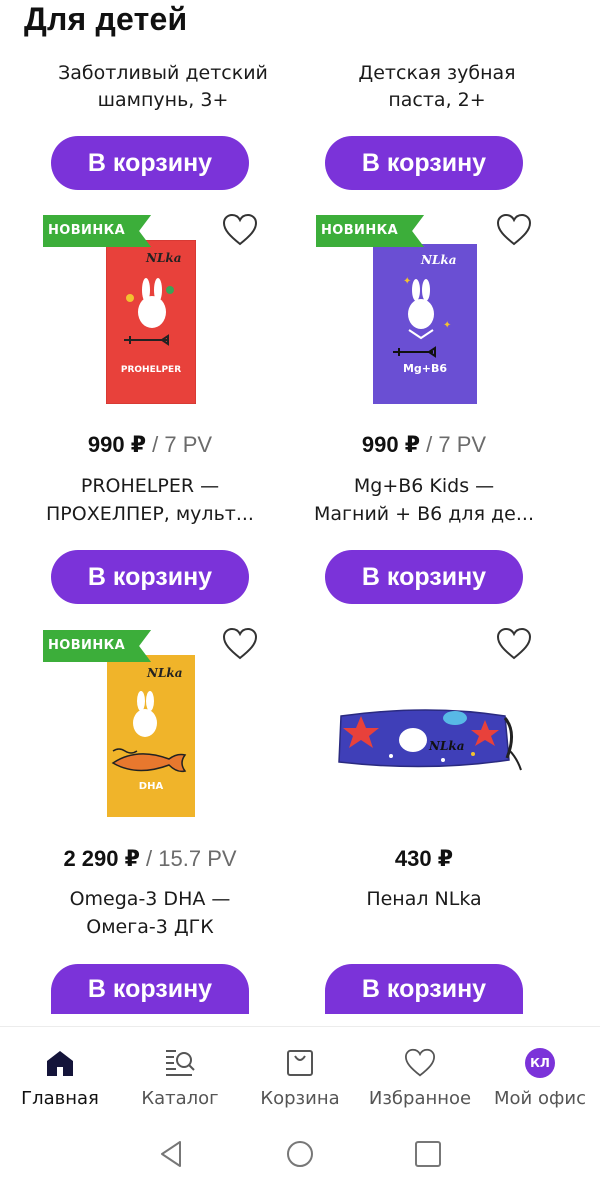  Describe the element at coordinates (150, 927) in the screenshot. I see `product-name-line2: Омега-3 ДГК` at that location.